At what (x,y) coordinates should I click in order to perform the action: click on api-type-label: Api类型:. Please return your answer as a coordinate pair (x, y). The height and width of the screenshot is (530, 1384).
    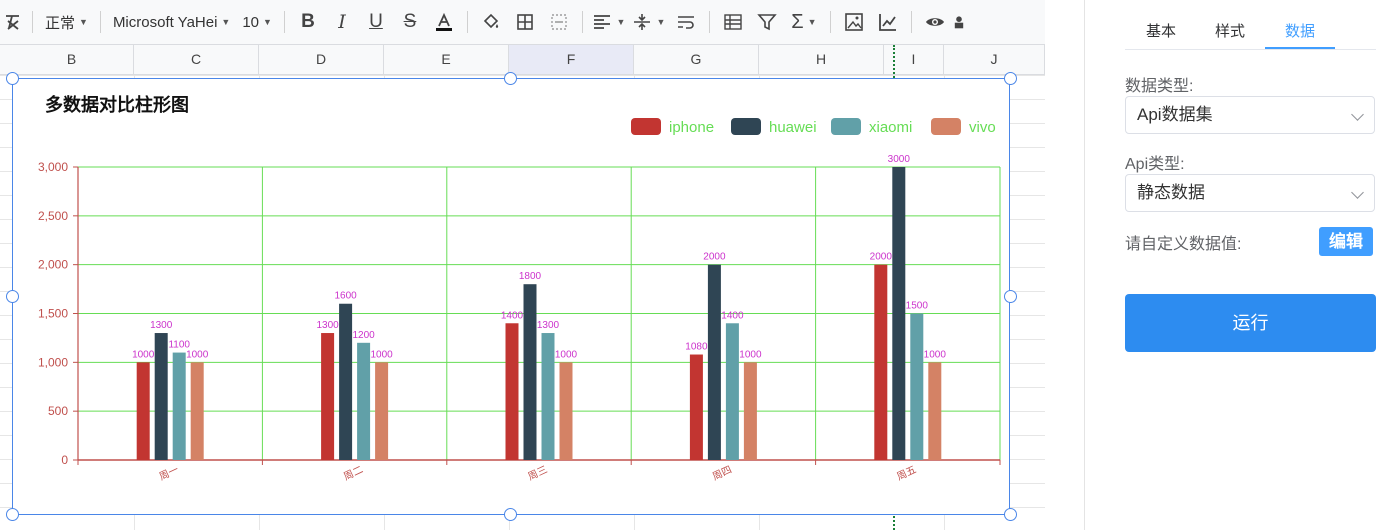
    Looking at the image, I should click on (1155, 164).